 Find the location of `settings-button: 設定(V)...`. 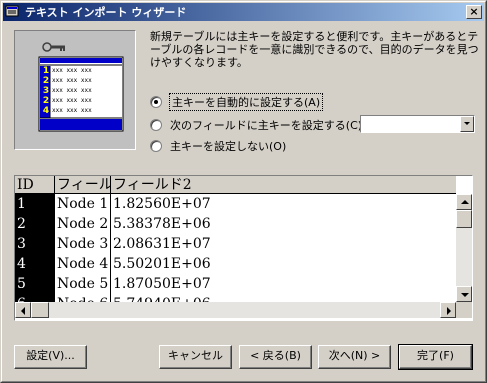

settings-button: 設定(V)... is located at coordinates (50, 357).